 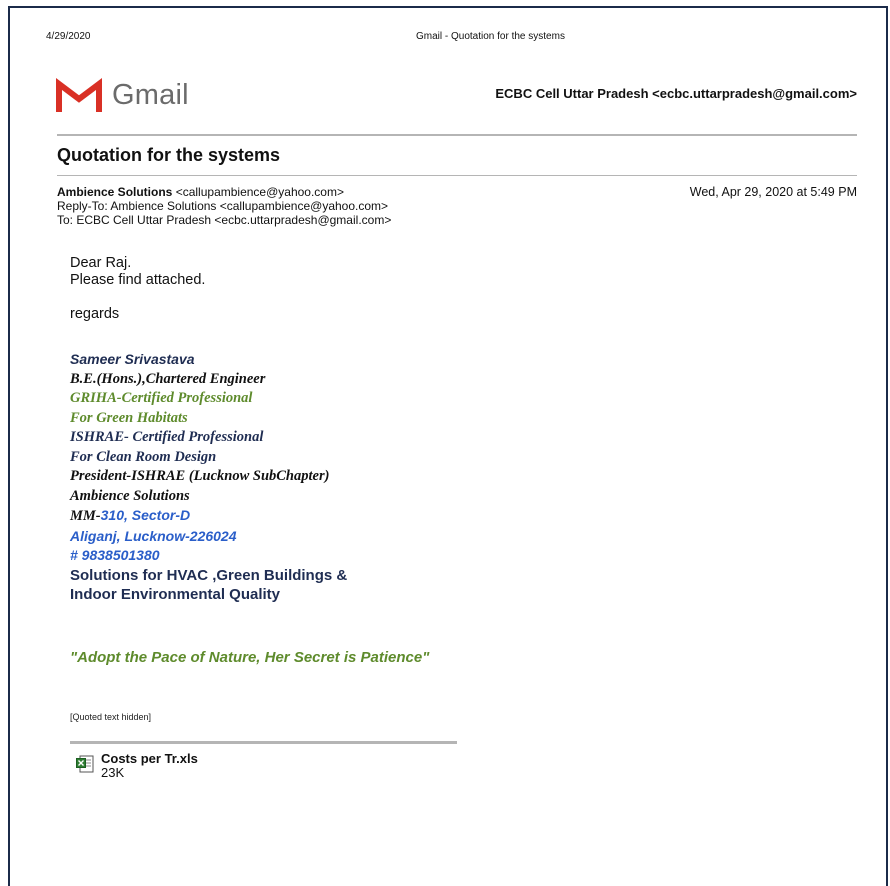 I want to click on signature-name: Sameer Srivastava, so click(x=132, y=359).